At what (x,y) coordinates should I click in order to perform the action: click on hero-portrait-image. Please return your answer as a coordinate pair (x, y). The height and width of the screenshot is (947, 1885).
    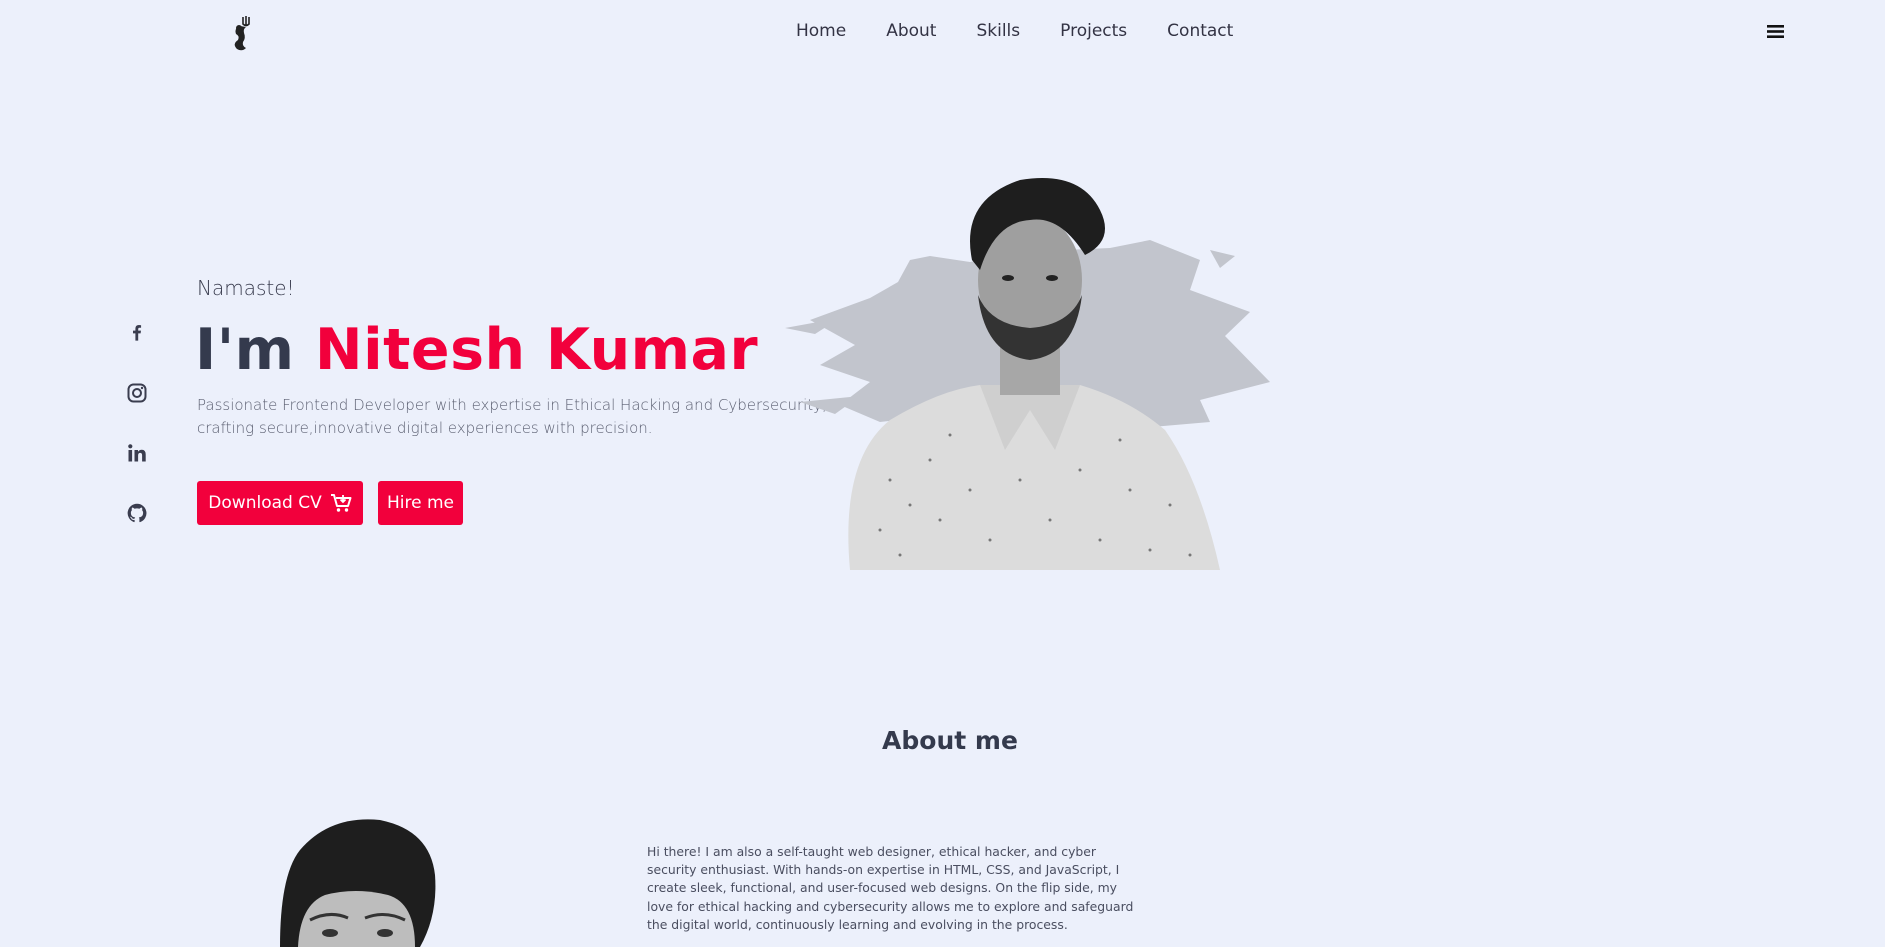
    Looking at the image, I should click on (1027, 374).